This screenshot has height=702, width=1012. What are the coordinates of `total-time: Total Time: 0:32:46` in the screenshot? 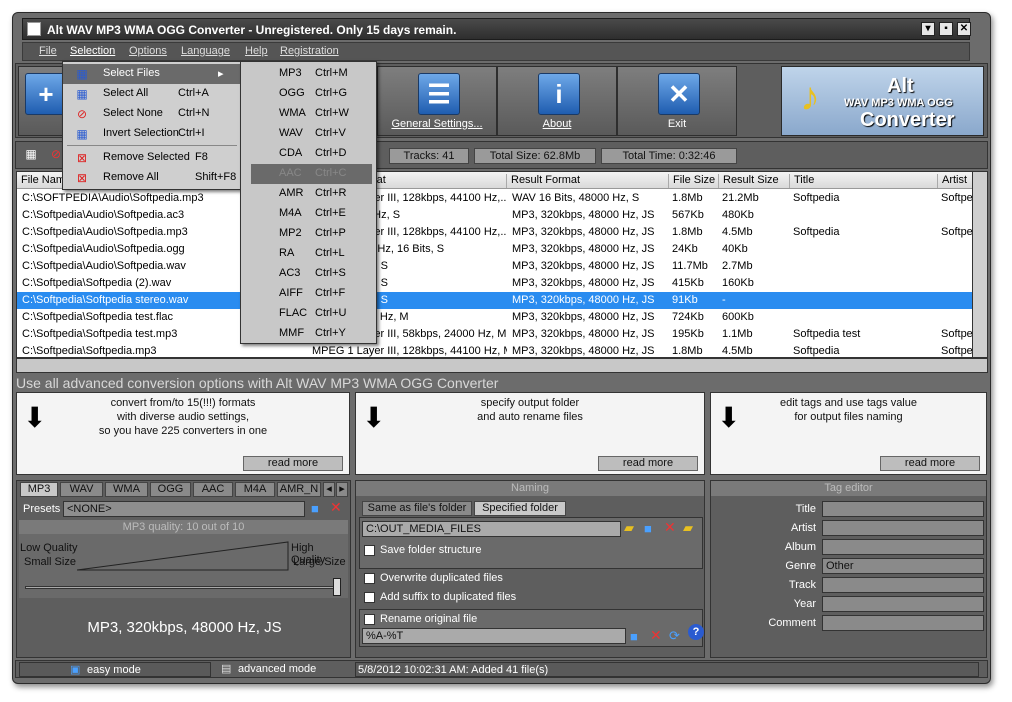 It's located at (669, 156).